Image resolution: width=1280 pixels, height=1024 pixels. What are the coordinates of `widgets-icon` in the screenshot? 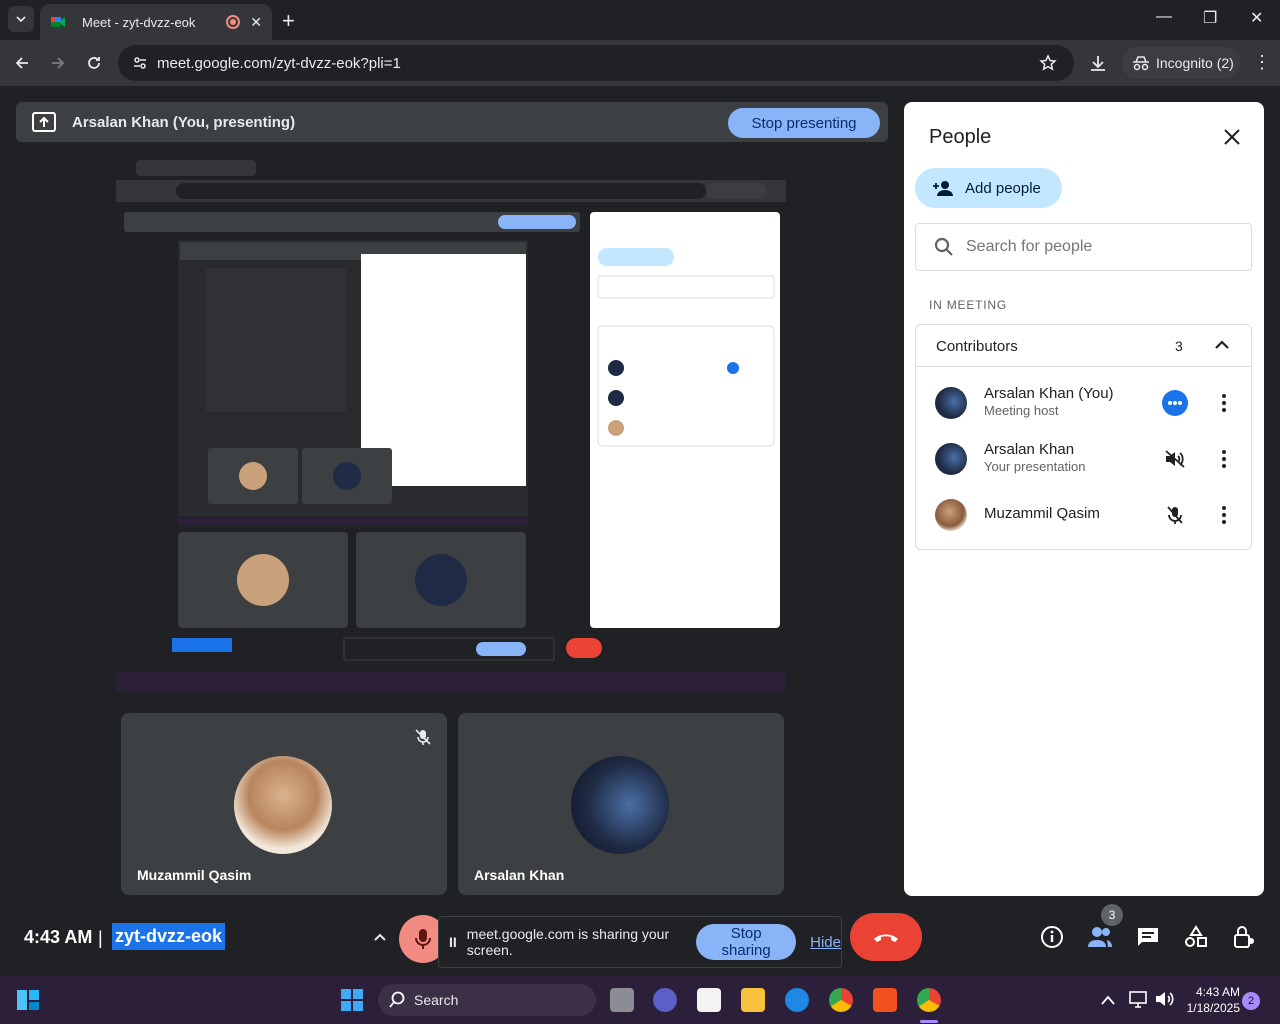 It's located at (28, 1000).